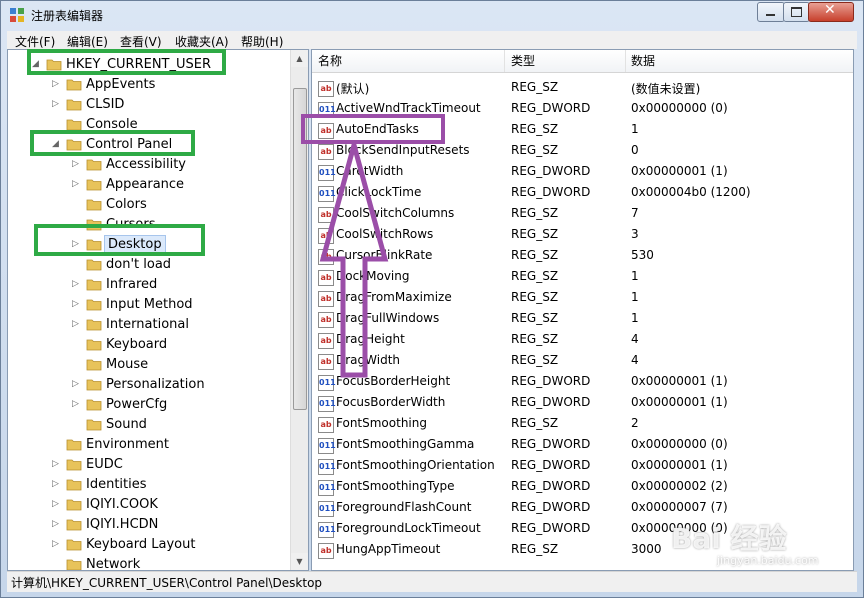  I want to click on value-row: ab FontSmoothing REG_SZ 2, so click(580, 424).